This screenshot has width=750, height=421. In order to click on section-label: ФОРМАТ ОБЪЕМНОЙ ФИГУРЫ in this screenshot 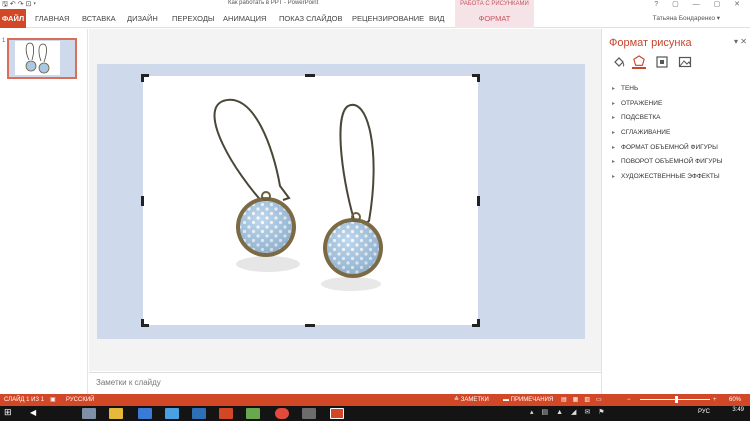, I will do `click(669, 147)`.